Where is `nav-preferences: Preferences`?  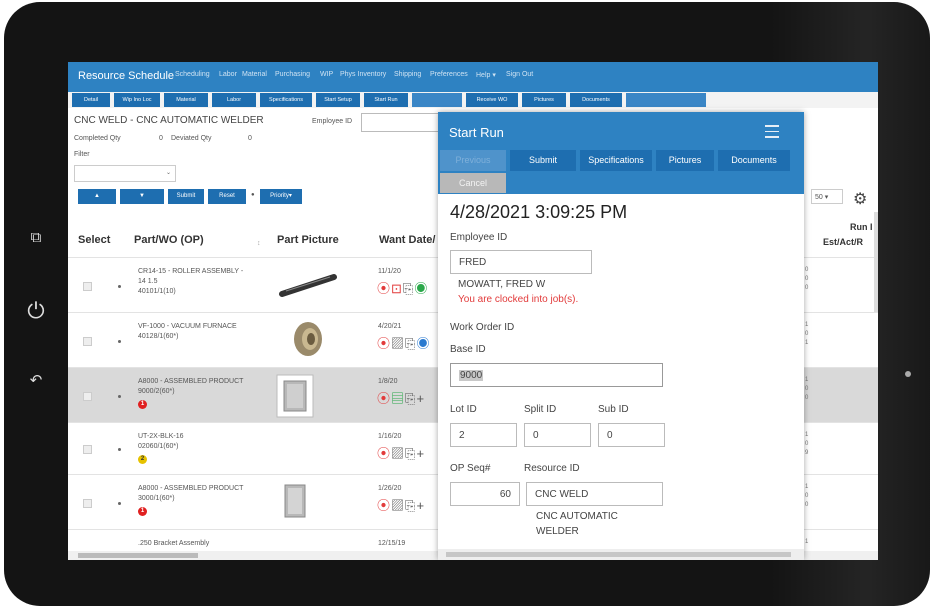 nav-preferences: Preferences is located at coordinates (449, 74).